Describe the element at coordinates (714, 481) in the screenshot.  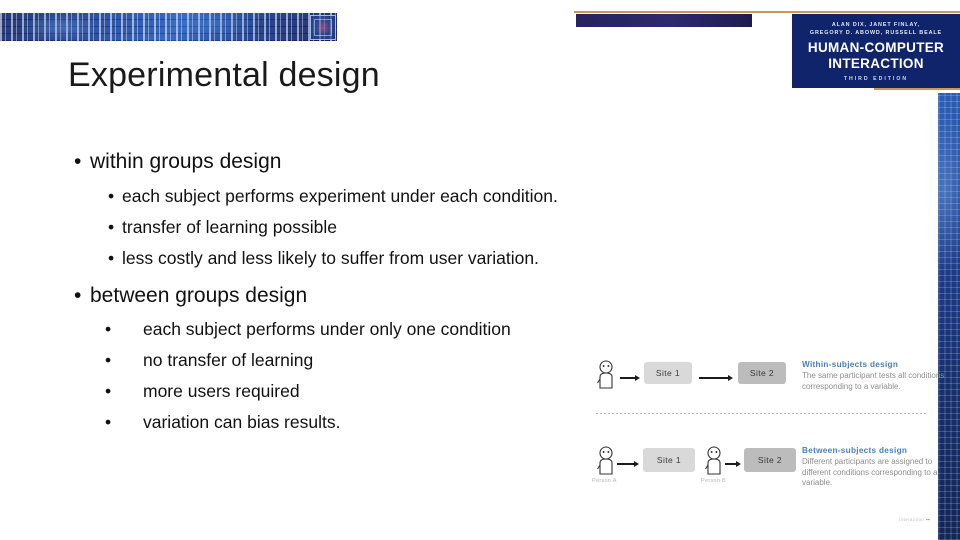
I see `person-b-label: Person B` at that location.